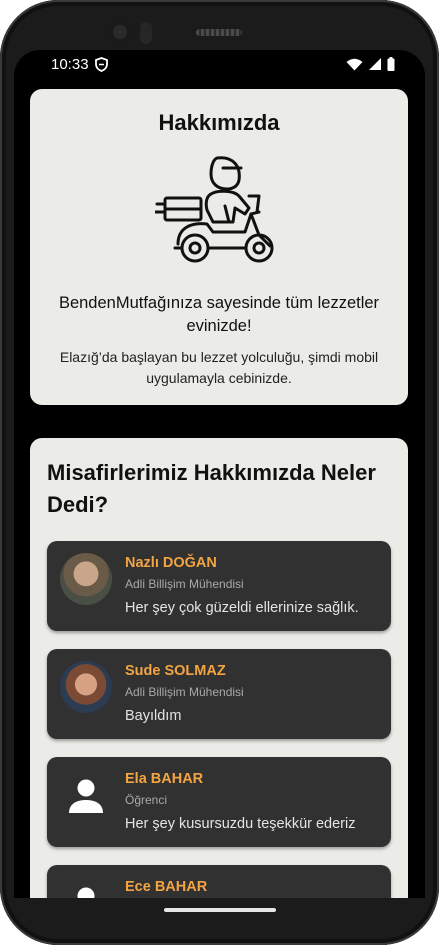 This screenshot has width=439, height=945. I want to click on reviews-title: Misafirlerimiz Hakkımızda Neler Dedi?, so click(211, 488).